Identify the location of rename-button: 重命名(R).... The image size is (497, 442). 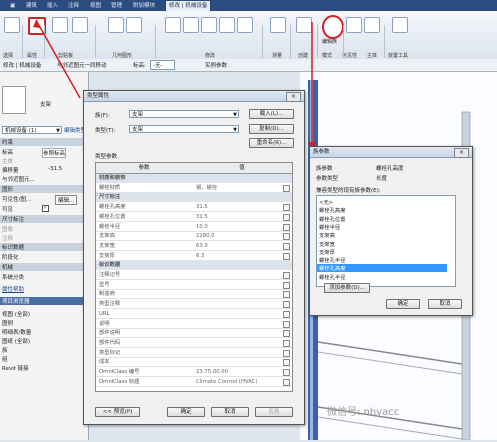
(271, 143).